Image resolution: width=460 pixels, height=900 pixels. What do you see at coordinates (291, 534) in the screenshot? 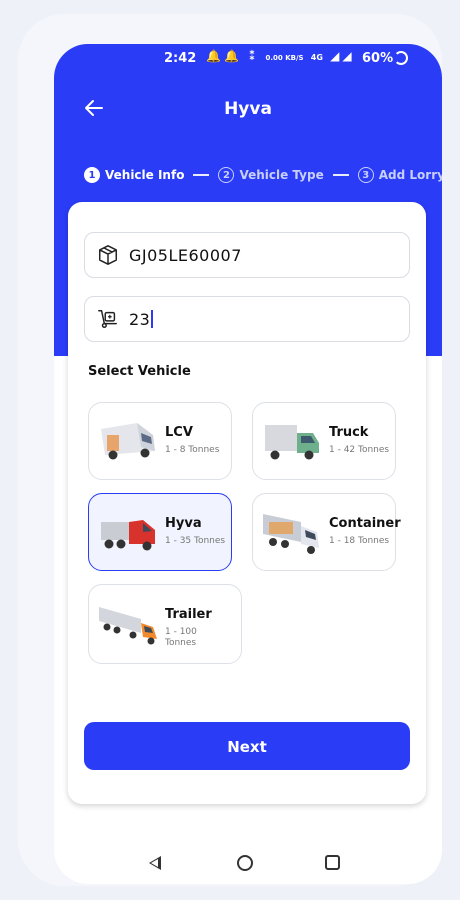
I see `container-truck-icon` at bounding box center [291, 534].